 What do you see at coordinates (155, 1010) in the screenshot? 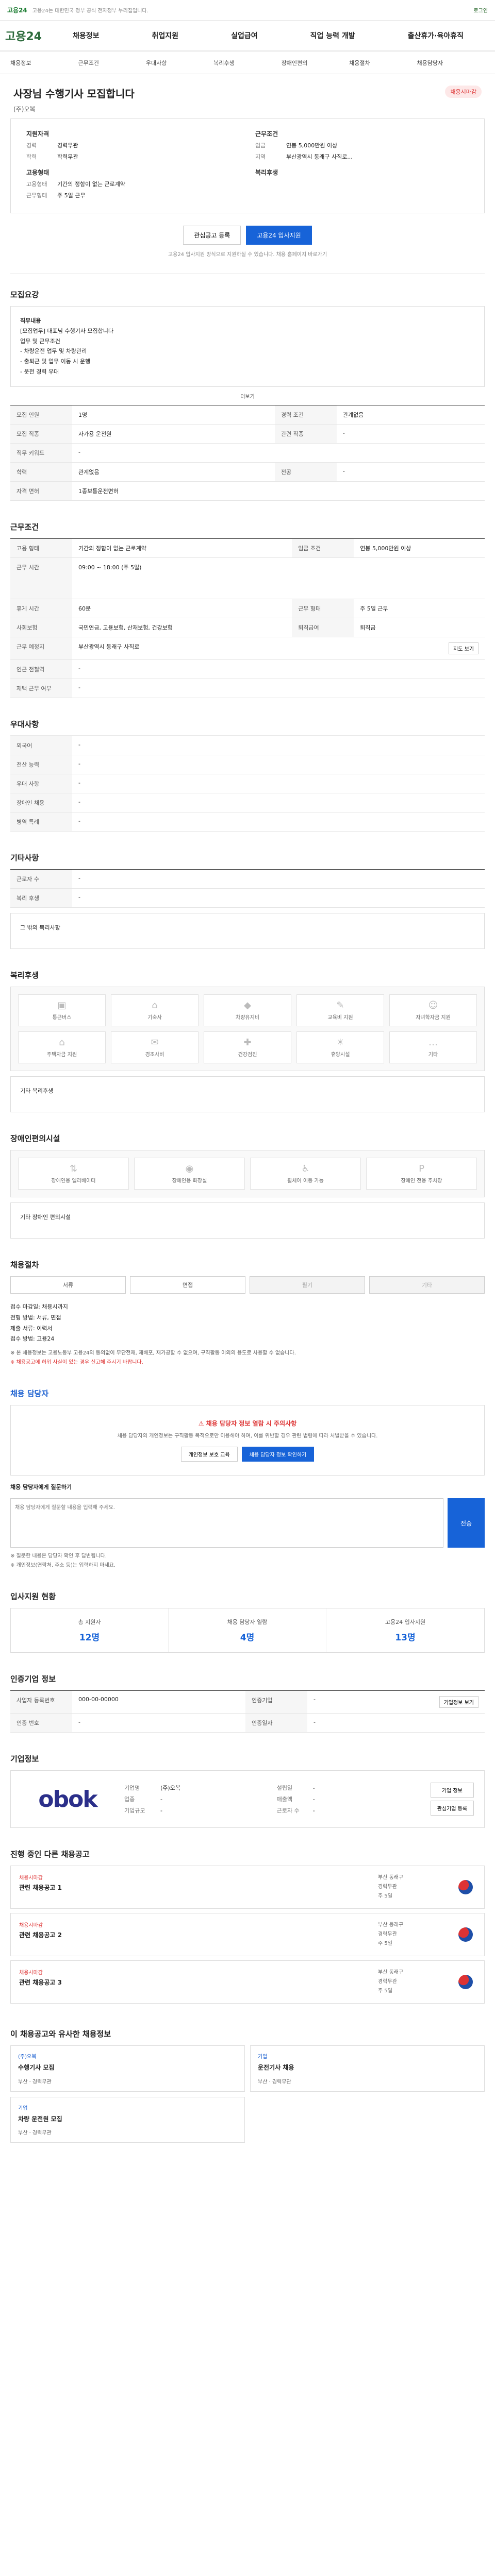
I see `welfare-item: ⌂ 기숙사` at bounding box center [155, 1010].